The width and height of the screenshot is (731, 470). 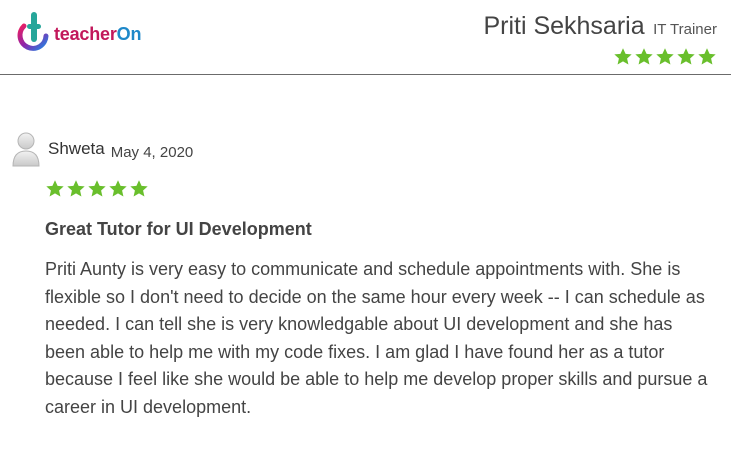 I want to click on review-title: Great Tutor for UI Development, so click(x=178, y=229).